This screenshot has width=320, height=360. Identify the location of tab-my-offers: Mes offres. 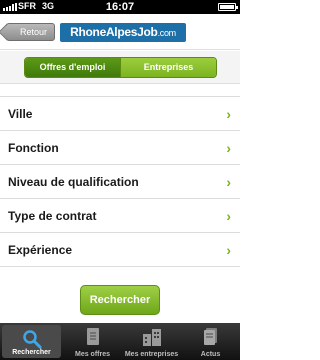
(92, 341).